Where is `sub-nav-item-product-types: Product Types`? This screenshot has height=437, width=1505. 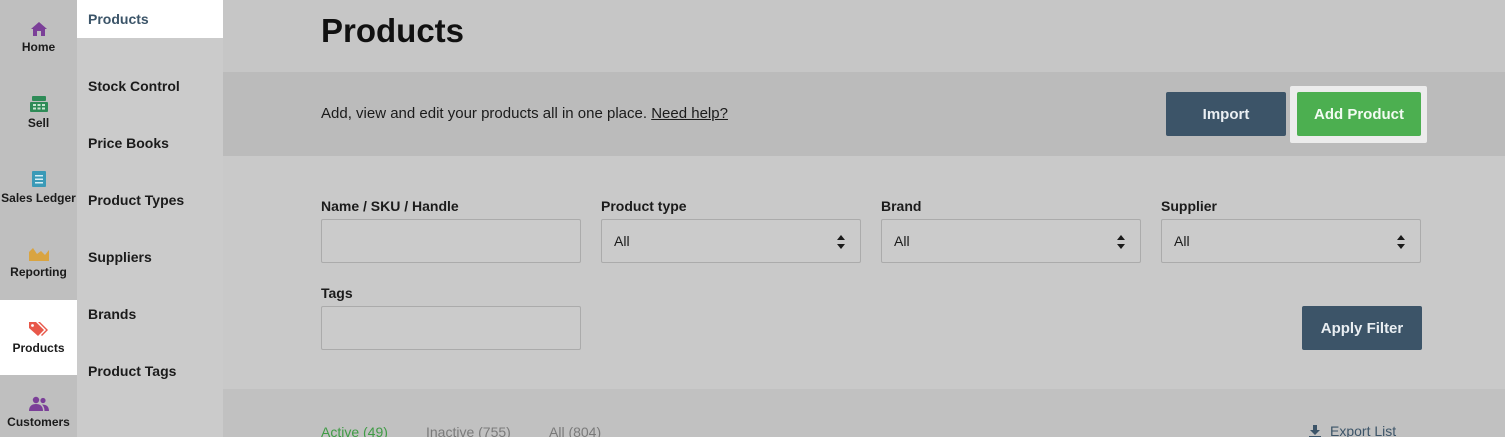
sub-nav-item-product-types: Product Types is located at coordinates (150, 199).